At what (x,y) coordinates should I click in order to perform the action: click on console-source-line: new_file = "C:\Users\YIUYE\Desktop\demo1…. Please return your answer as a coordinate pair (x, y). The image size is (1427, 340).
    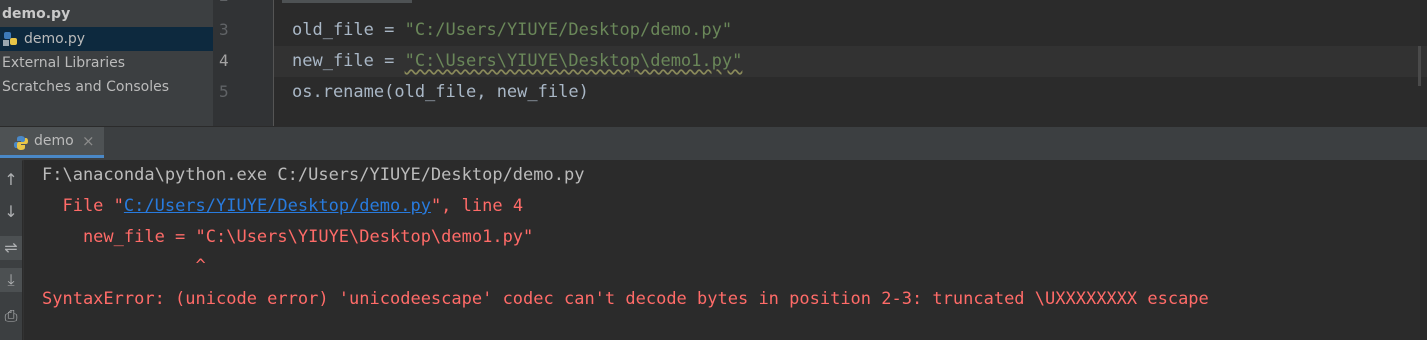
    Looking at the image, I should click on (288, 237).